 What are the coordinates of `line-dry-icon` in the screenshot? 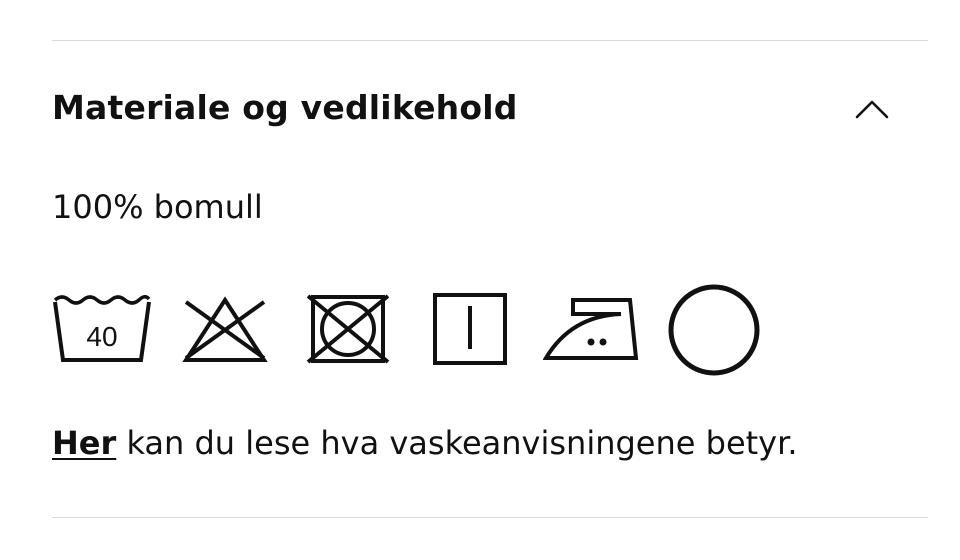 It's located at (470, 331).